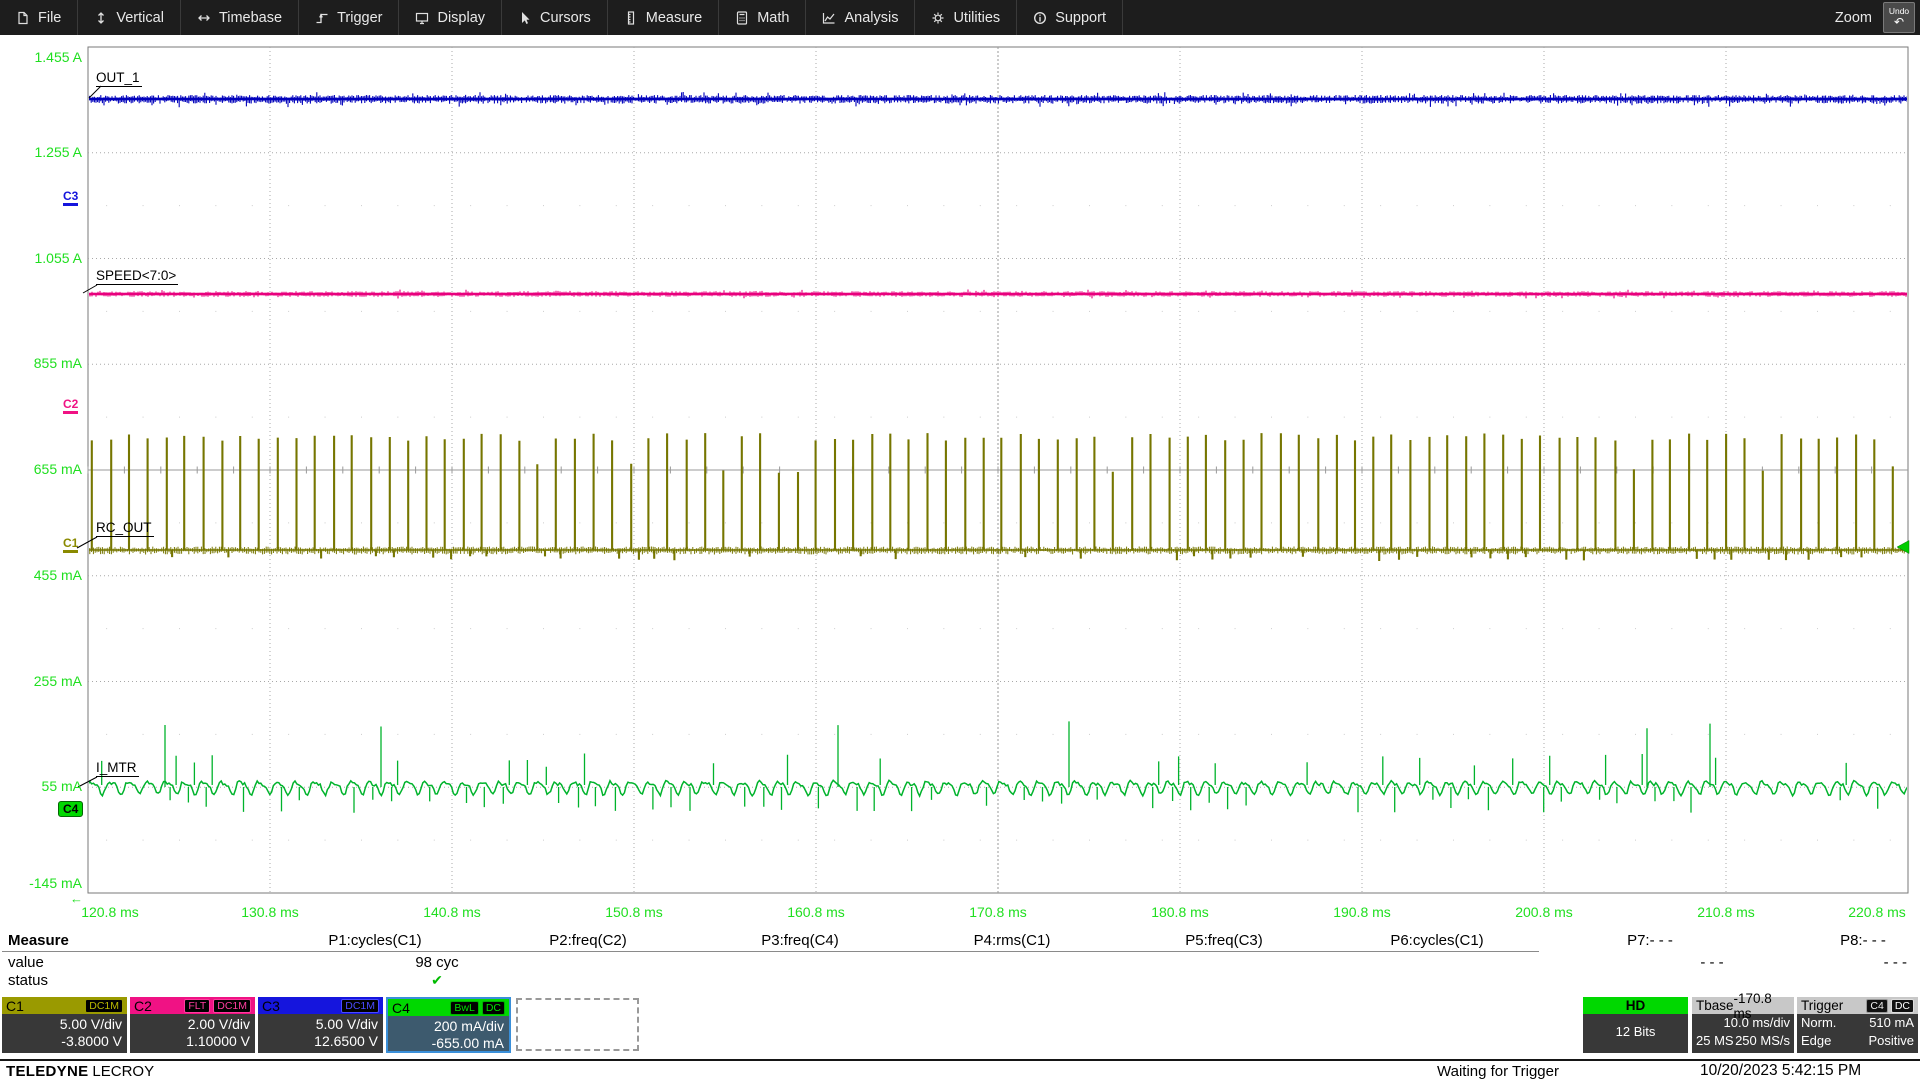  I want to click on undo-button: Undo ↶, so click(1899, 17).